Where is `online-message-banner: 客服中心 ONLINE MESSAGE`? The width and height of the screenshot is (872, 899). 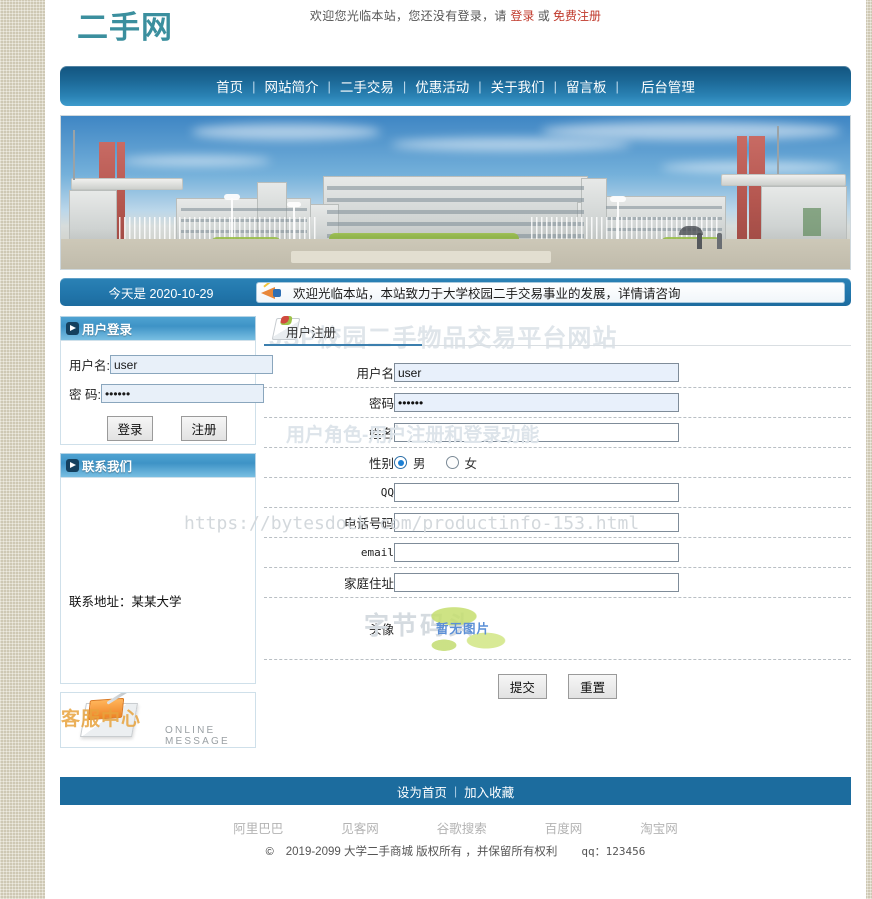 online-message-banner: 客服中心 ONLINE MESSAGE is located at coordinates (158, 720).